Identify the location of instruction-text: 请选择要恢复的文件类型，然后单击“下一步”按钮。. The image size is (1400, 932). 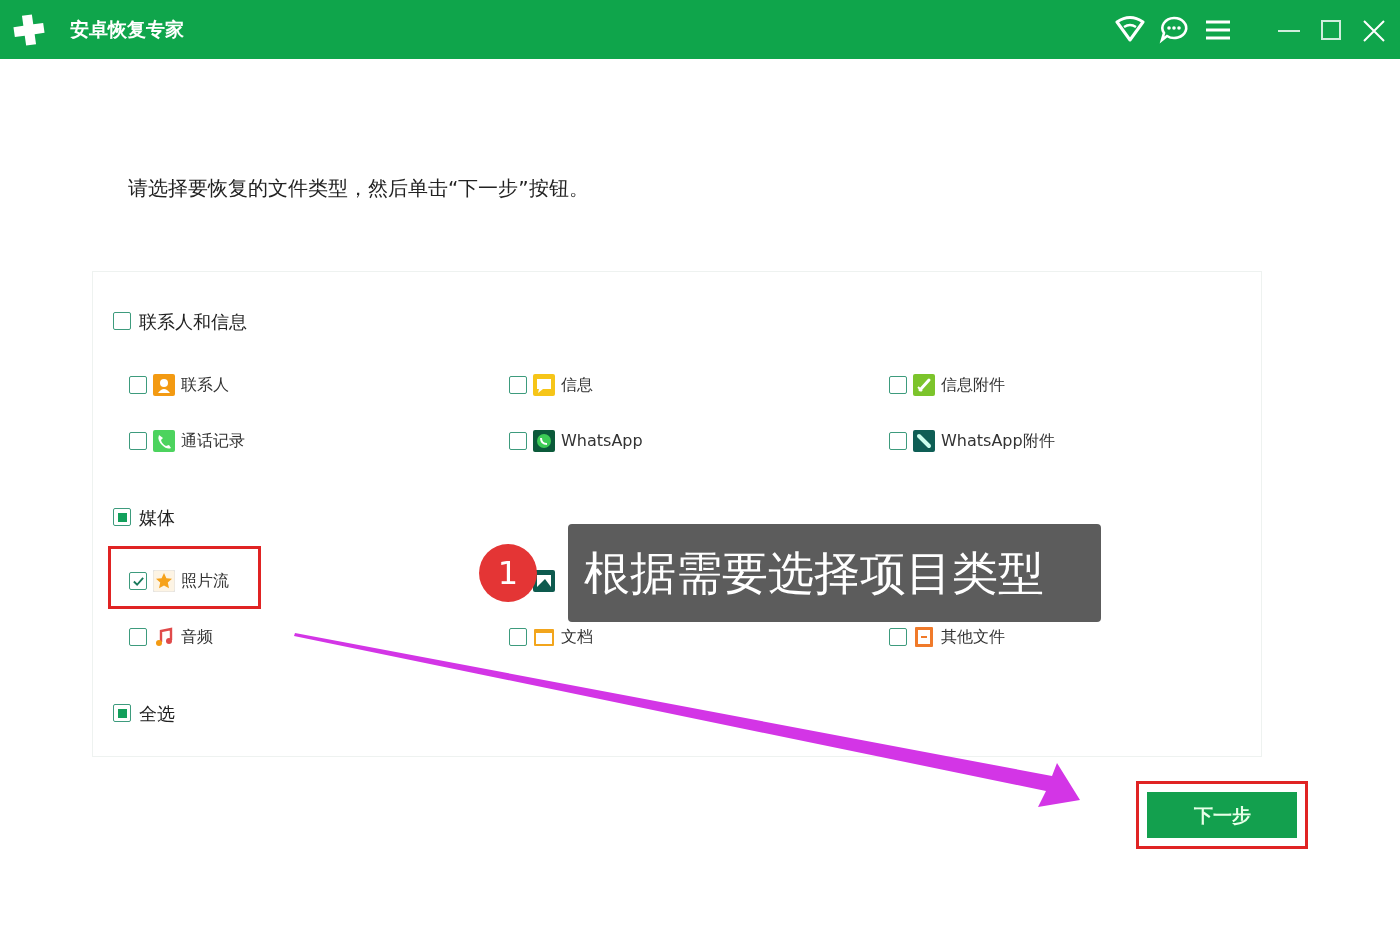
(359, 188).